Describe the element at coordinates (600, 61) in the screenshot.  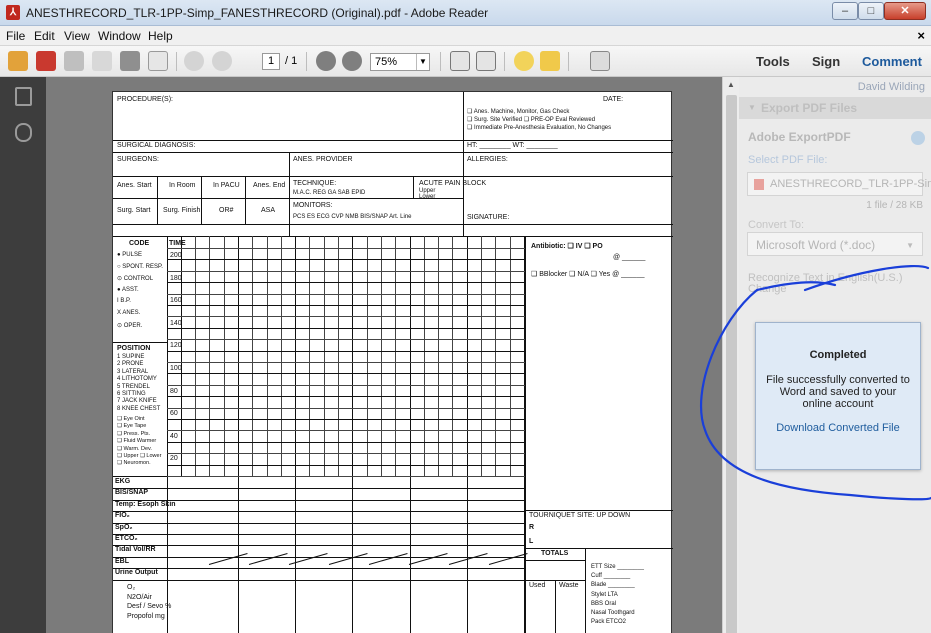
I see `expand-icon` at that location.